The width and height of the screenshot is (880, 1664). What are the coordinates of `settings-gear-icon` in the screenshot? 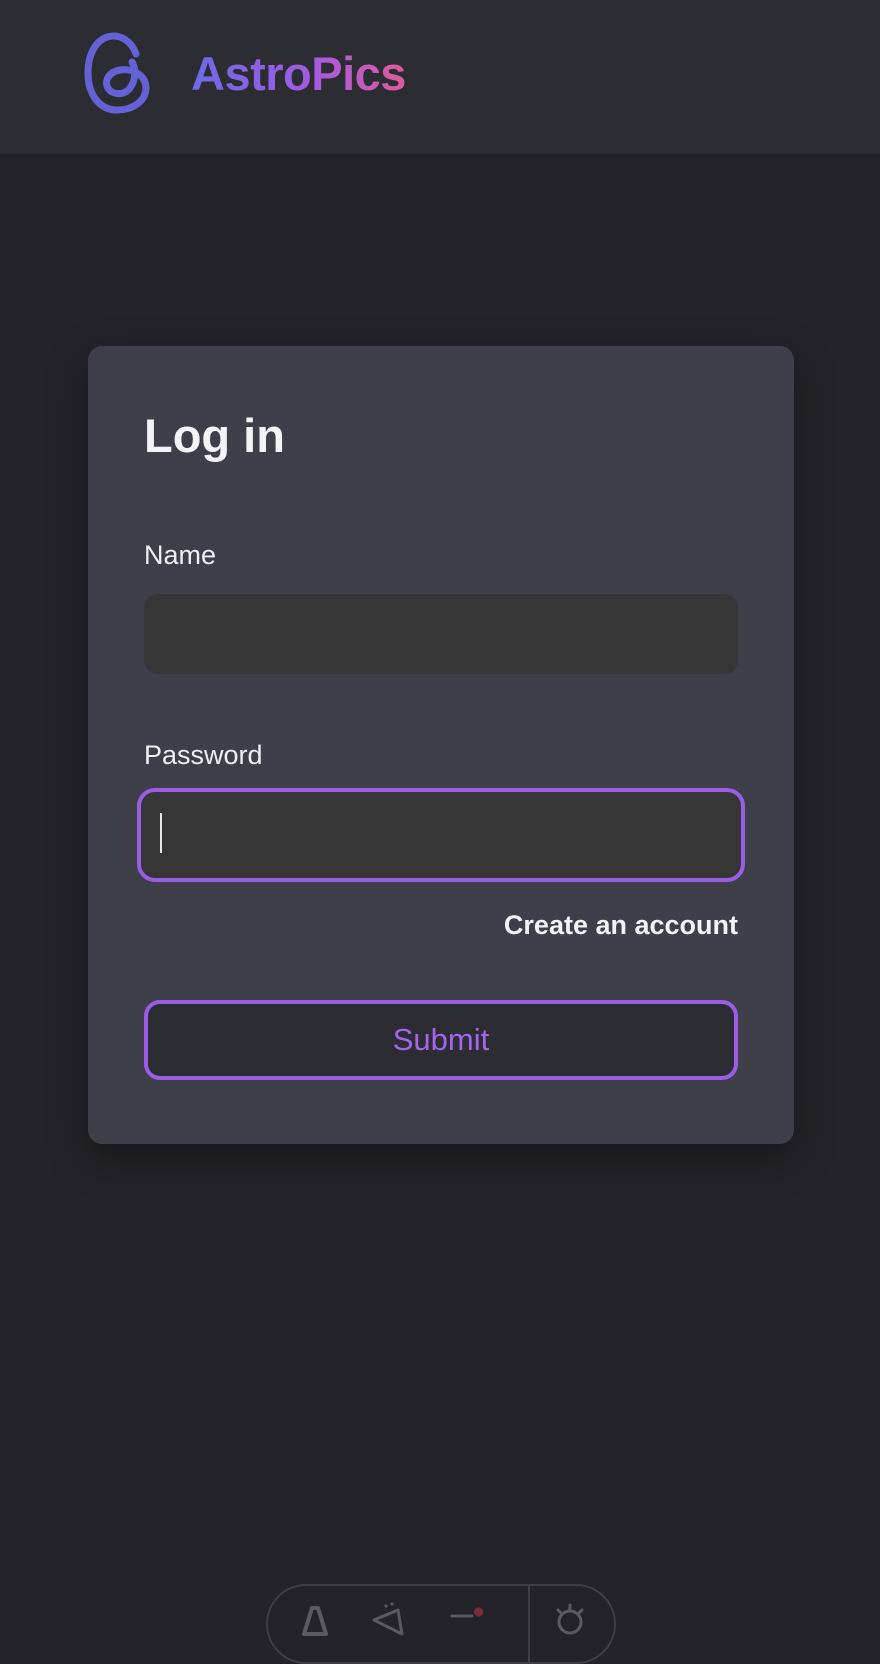 It's located at (570, 1620).